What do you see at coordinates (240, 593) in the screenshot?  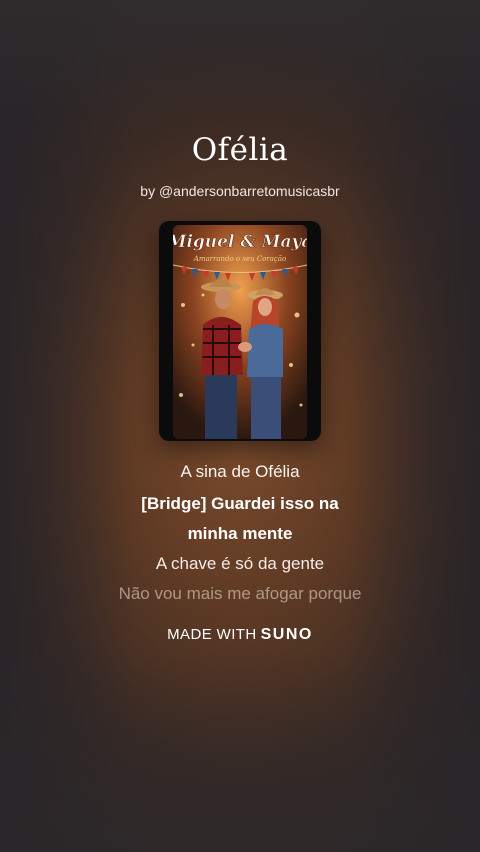 I see `lyric-line-upcoming: Não vou mais me afogar porque` at bounding box center [240, 593].